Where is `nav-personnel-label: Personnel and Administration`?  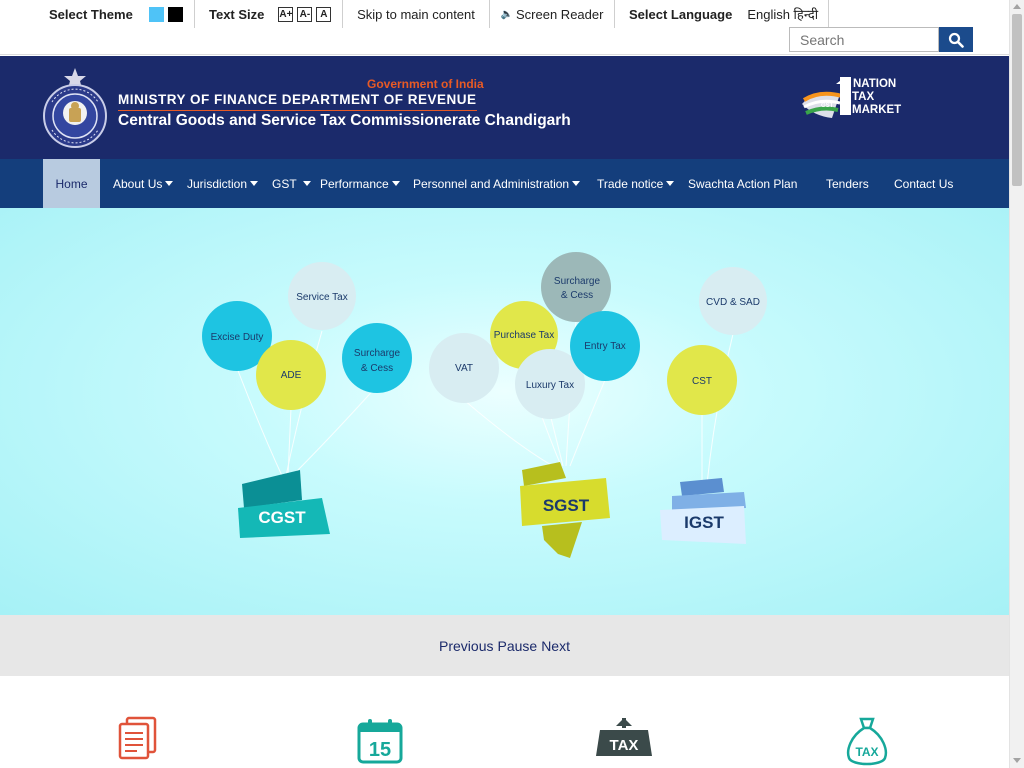 nav-personnel-label: Personnel and Administration is located at coordinates (491, 183).